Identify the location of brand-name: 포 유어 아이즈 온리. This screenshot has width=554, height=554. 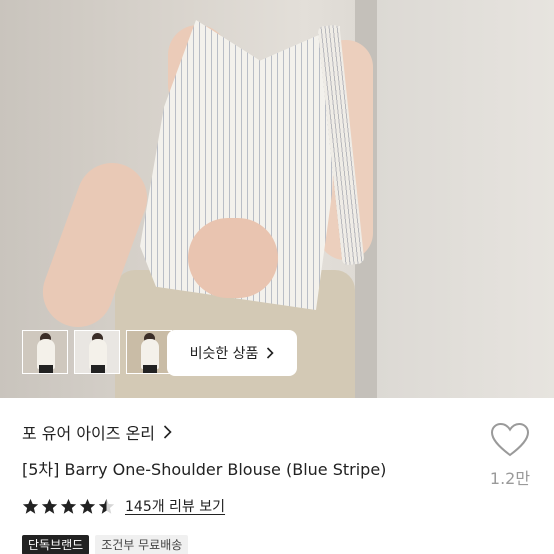
(89, 433).